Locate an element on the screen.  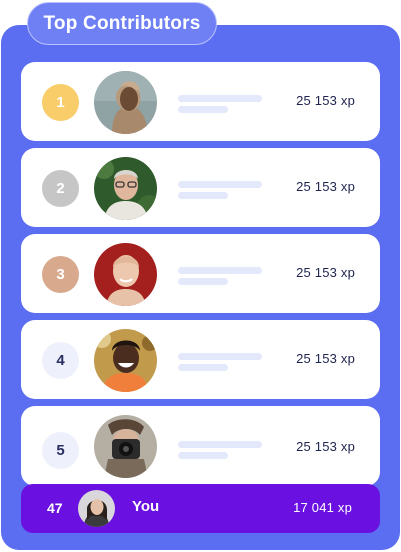
rank-badge-gold: 1 is located at coordinates (60, 102).